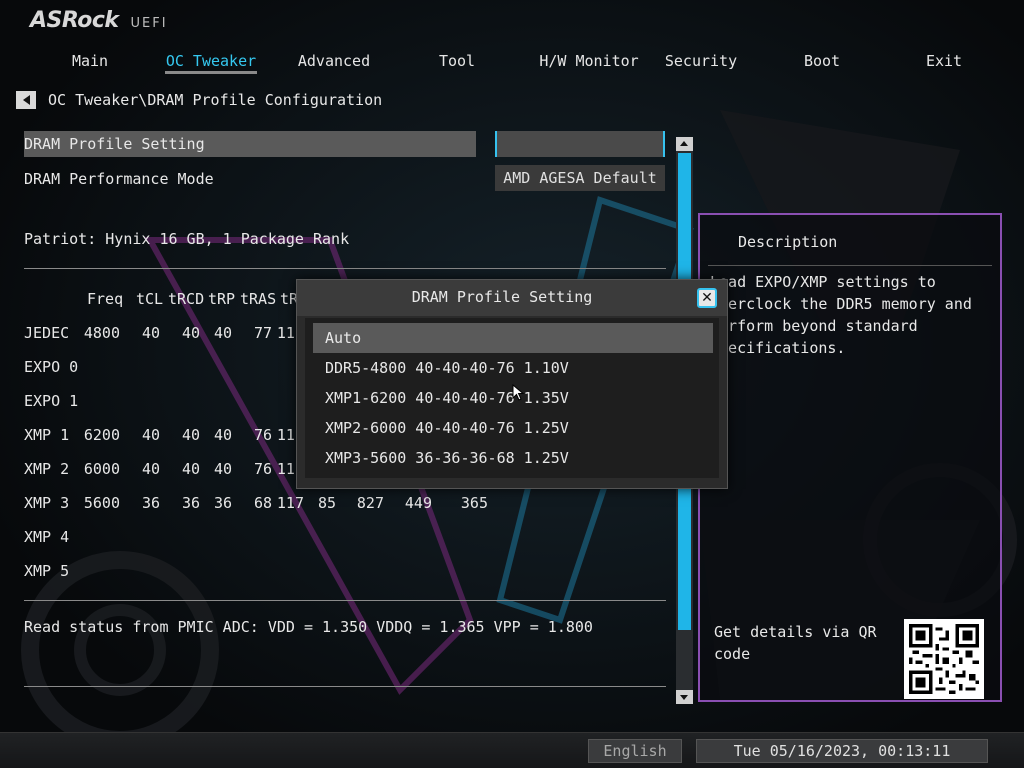 The image size is (1024, 768). Describe the element at coordinates (187, 239) in the screenshot. I see `memory-info: Patriot: Hynix 16 GB, 1 Package Rank` at that location.